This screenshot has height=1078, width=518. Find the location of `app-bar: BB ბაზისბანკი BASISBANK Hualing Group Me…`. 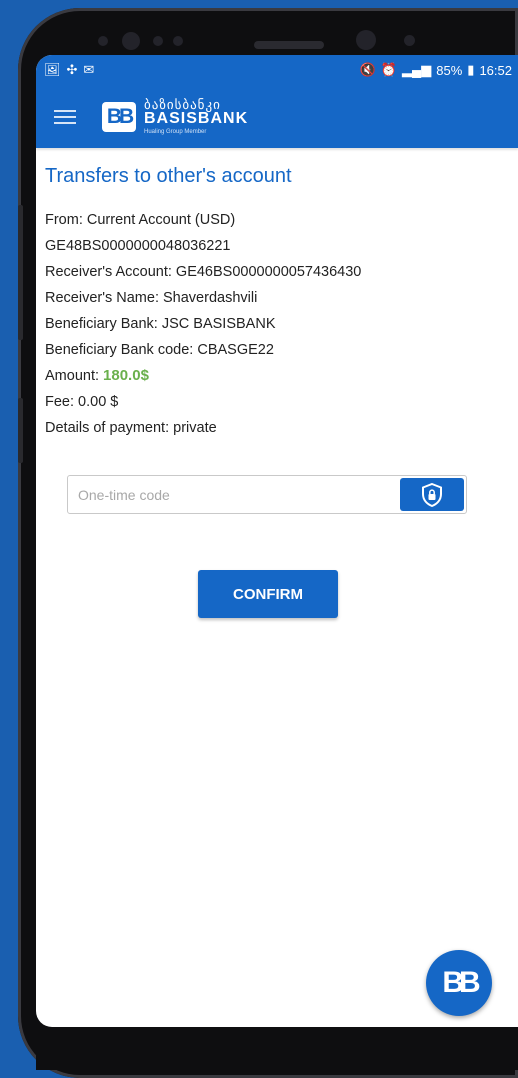

app-bar: BB ბაზისბანკი BASISBANK Hualing Group Me… is located at coordinates (277, 116).